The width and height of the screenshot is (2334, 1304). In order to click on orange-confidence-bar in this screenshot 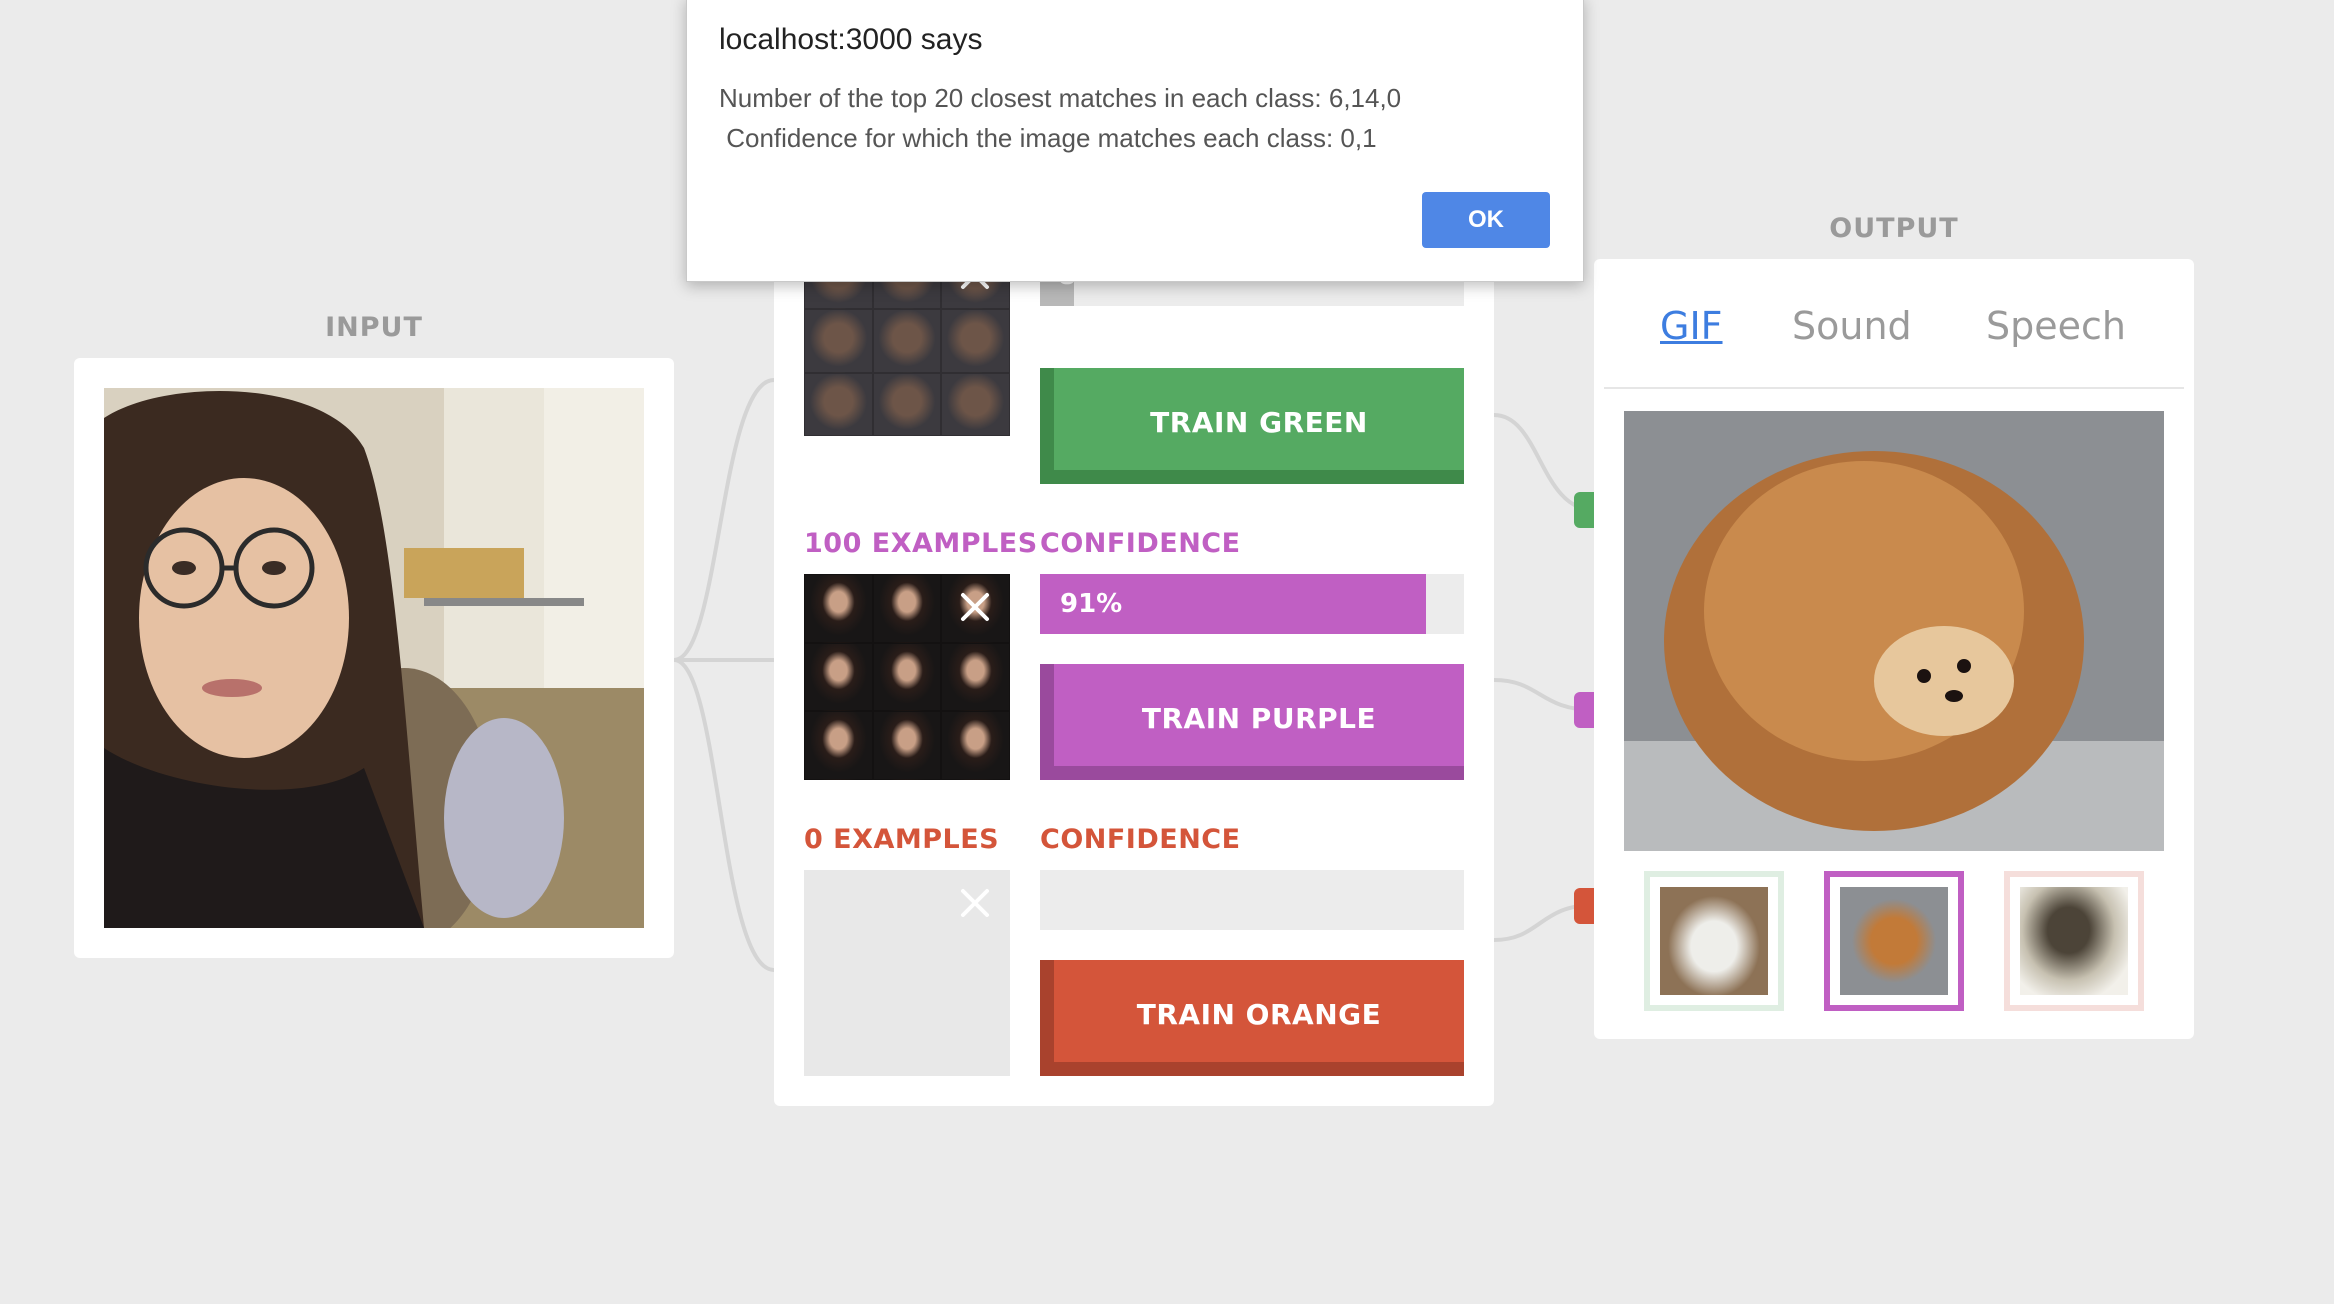, I will do `click(1252, 900)`.